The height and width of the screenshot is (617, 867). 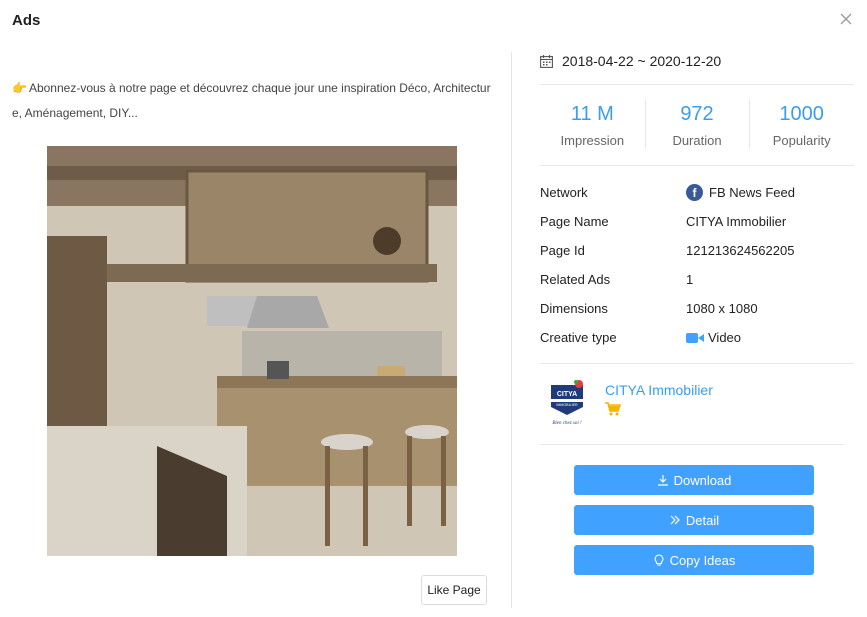 I want to click on detail-row-page-id: Page Id 121213624562205, so click(x=697, y=250).